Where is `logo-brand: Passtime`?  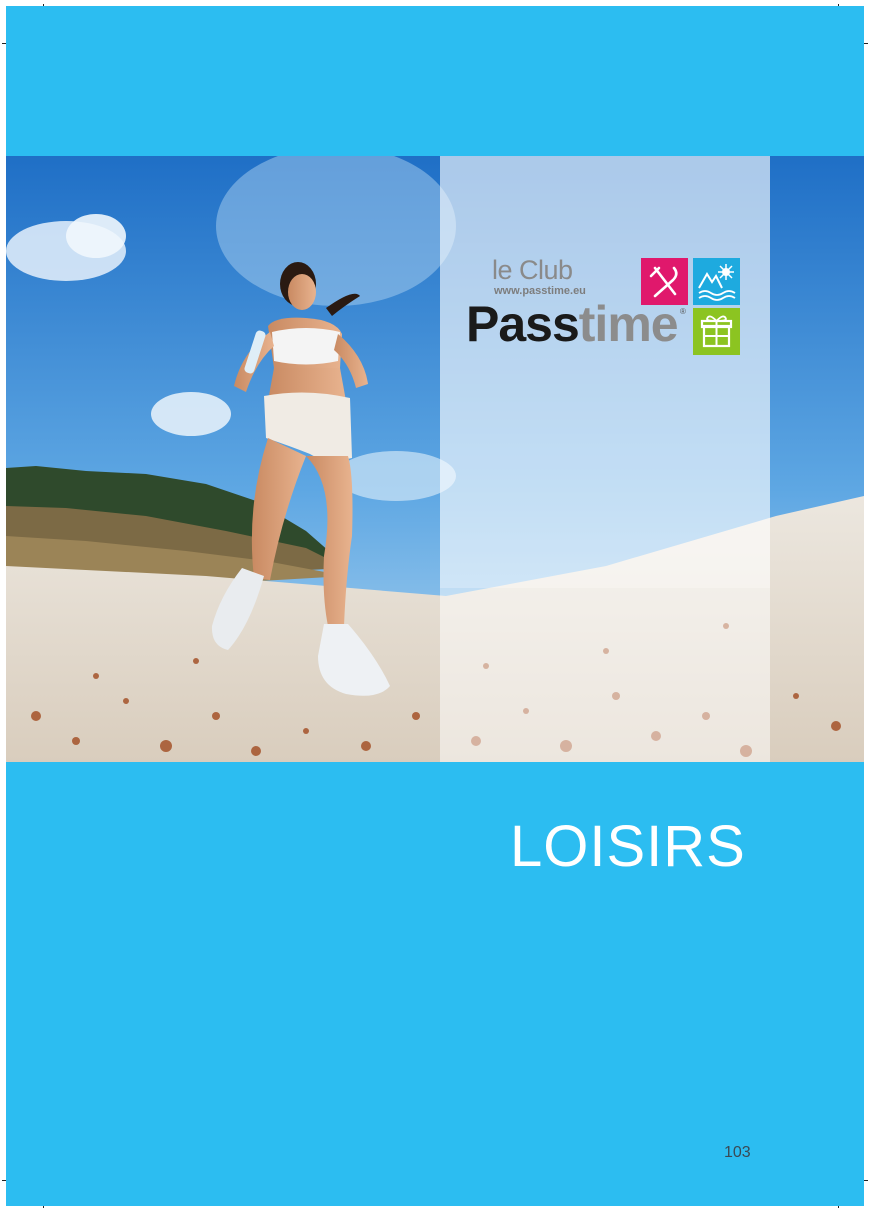
logo-brand: Passtime is located at coordinates (572, 324).